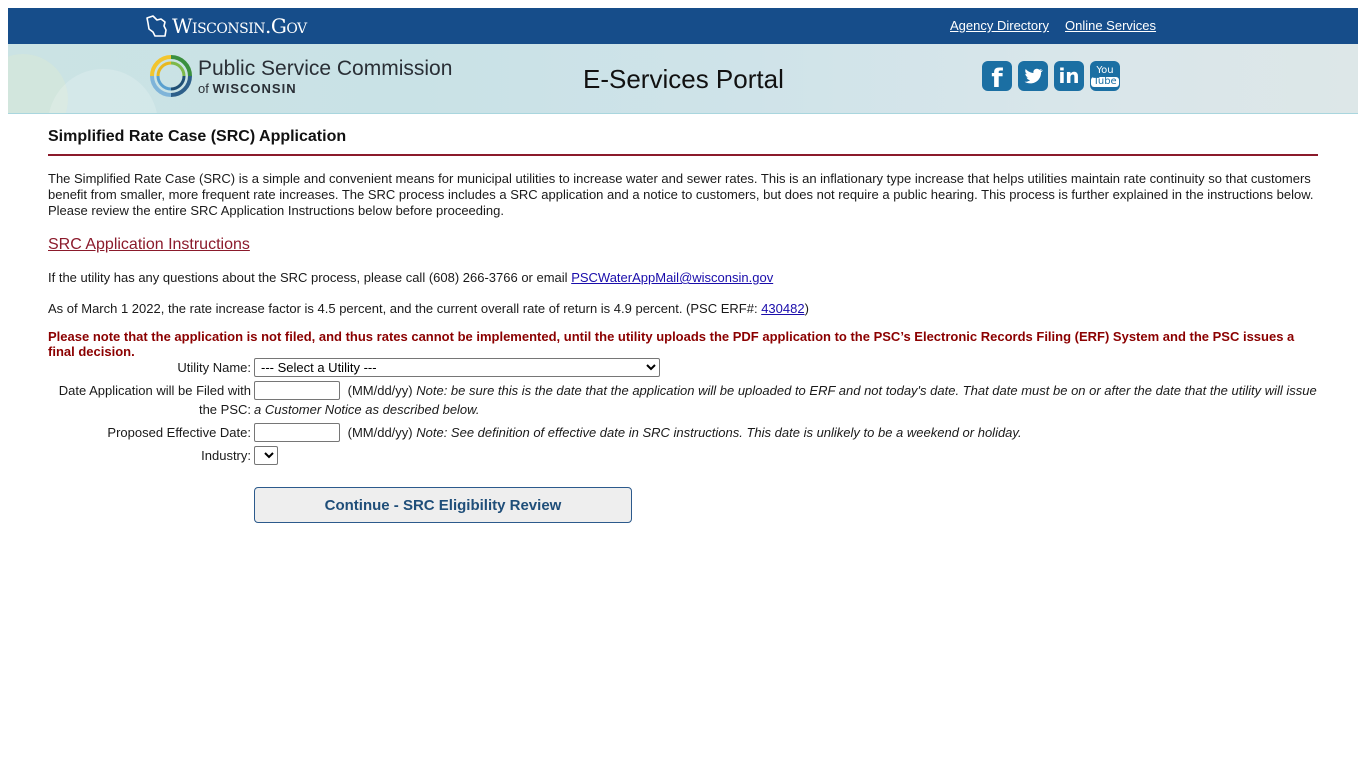 The height and width of the screenshot is (768, 1366). I want to click on youtube-icon: You Tube, so click(1105, 76).